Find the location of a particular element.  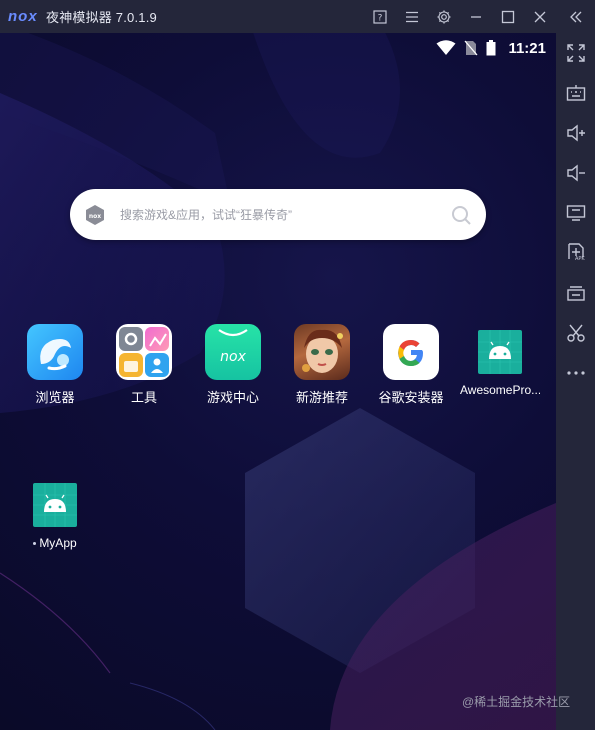

multi-instance-icon is located at coordinates (575, 293).